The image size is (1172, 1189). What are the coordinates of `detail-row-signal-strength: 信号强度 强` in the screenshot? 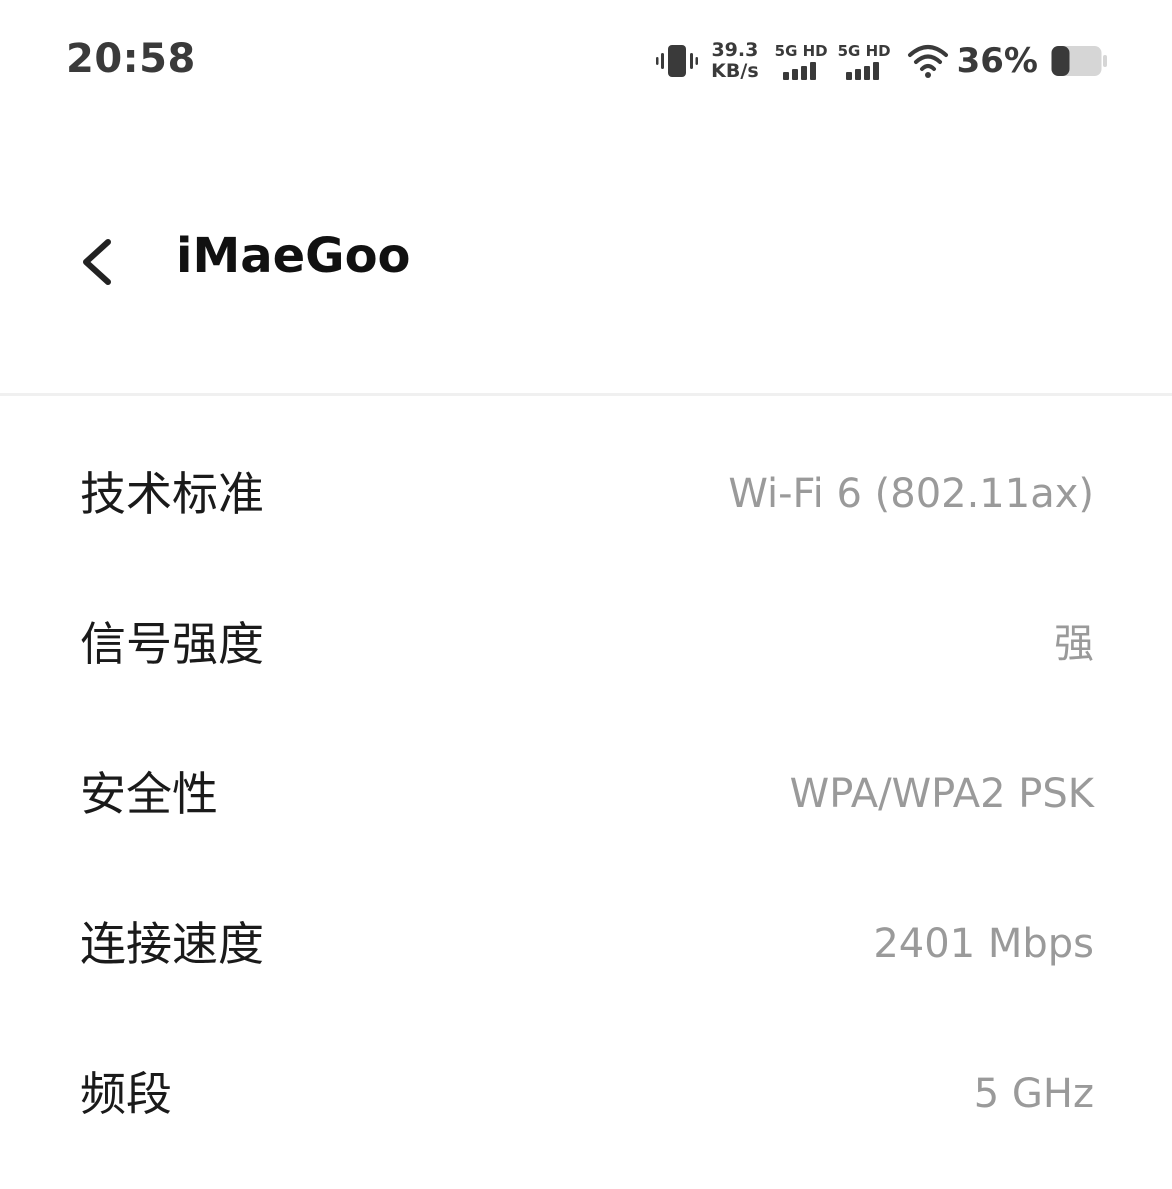 It's located at (586, 645).